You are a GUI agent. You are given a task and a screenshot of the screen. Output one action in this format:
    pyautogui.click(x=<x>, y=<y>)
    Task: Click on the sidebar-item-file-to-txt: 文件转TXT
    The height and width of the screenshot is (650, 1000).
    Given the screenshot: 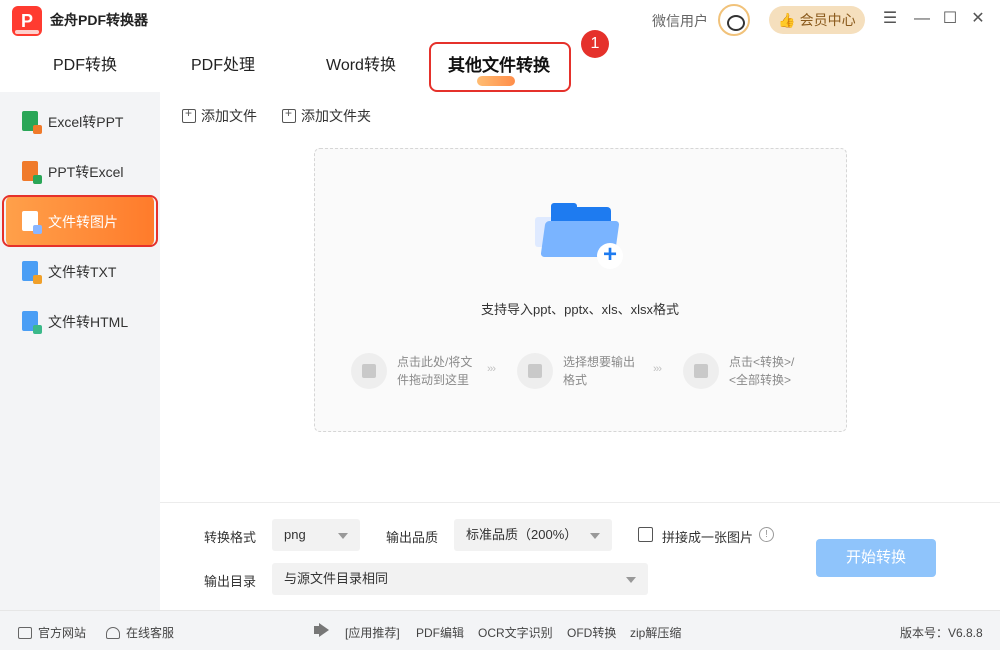 What is the action you would take?
    pyautogui.click(x=80, y=271)
    